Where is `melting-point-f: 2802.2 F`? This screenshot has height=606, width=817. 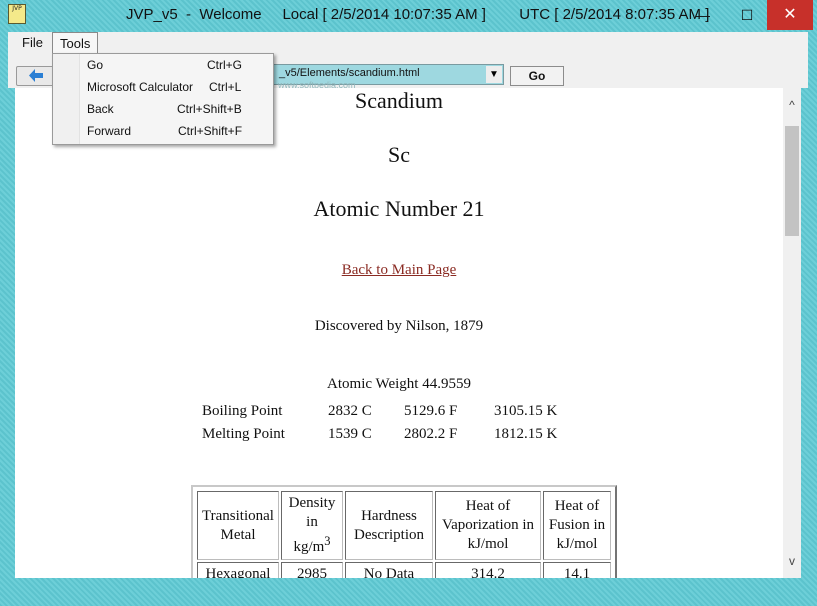 melting-point-f: 2802.2 F is located at coordinates (431, 434).